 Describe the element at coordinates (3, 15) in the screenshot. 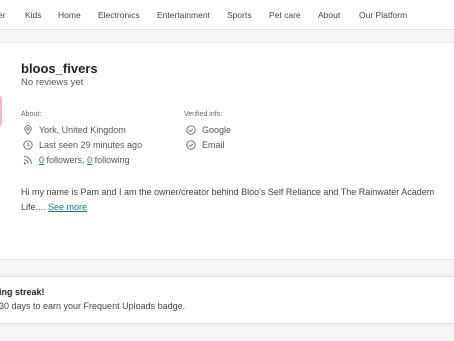

I see `nav-item-partial: er` at that location.